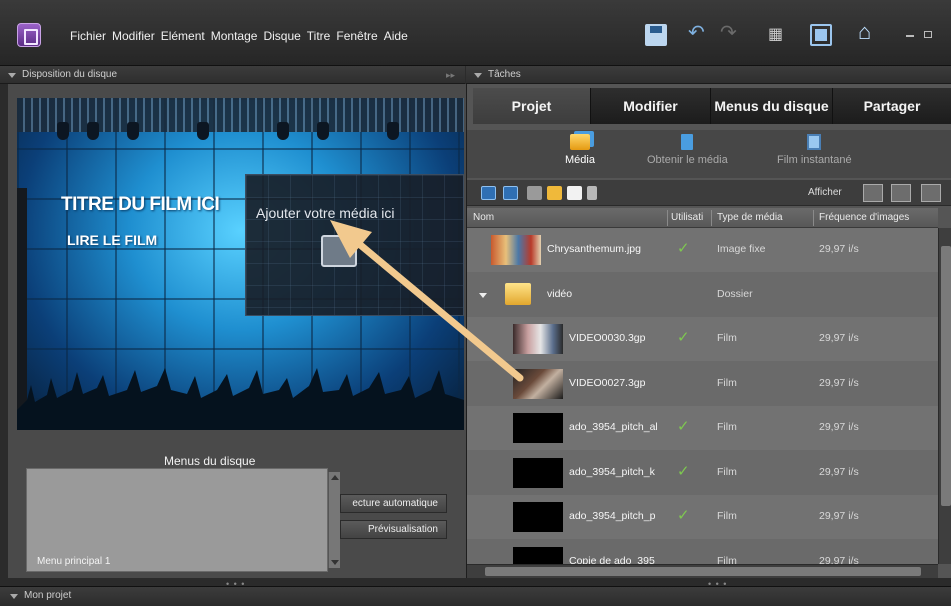 The height and width of the screenshot is (606, 951). Describe the element at coordinates (177, 520) in the screenshot. I see `menu-thumbnail-list: Menu principal 1` at that location.